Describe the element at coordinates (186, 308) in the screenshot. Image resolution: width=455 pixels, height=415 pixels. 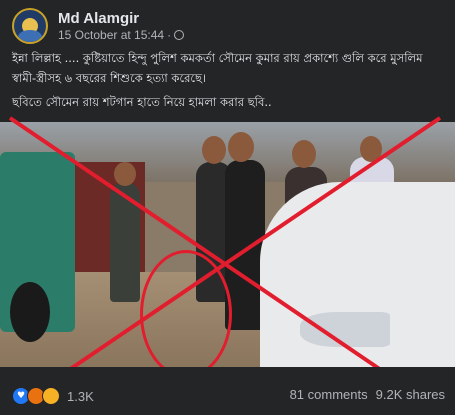
I see `red-circle-annotation` at that location.